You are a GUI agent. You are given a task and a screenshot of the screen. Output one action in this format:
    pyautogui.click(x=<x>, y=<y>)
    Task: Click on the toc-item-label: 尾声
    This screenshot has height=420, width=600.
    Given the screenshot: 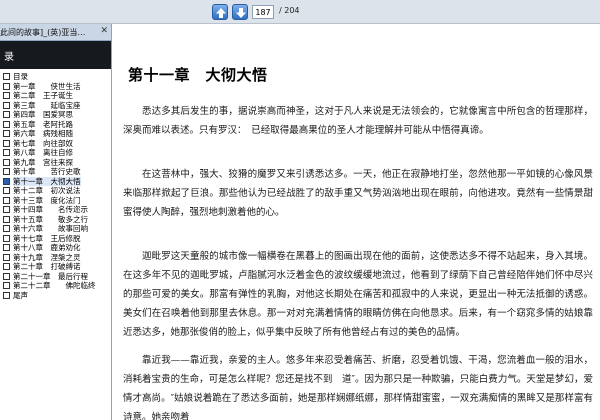 What is the action you would take?
    pyautogui.click(x=20, y=295)
    